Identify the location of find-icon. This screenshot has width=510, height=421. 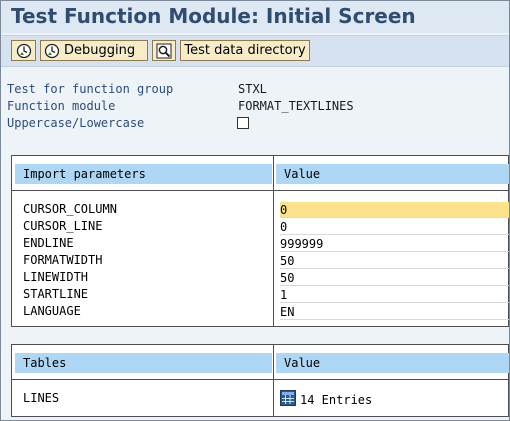
(164, 51).